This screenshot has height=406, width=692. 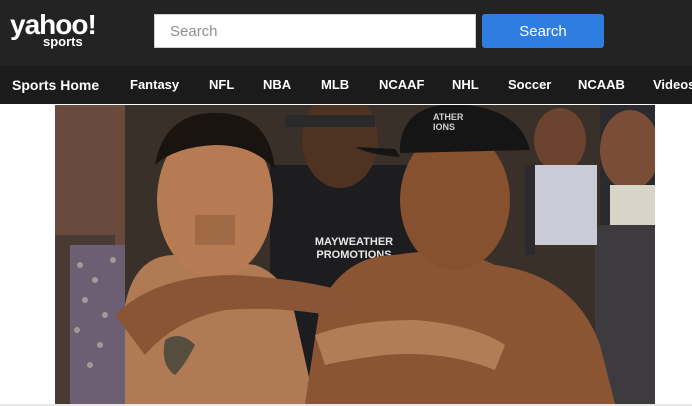 What do you see at coordinates (402, 85) in the screenshot?
I see `nav-item-ncaaf: NCAAF` at bounding box center [402, 85].